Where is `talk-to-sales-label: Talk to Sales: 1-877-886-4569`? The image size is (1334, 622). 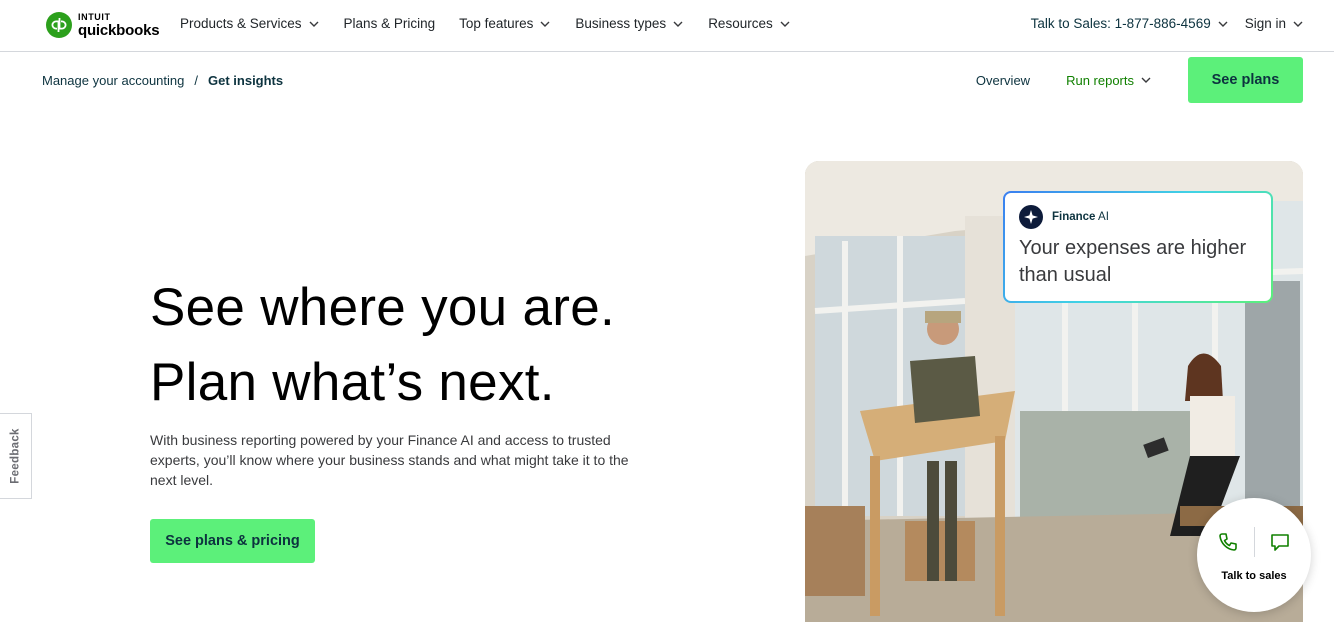 talk-to-sales-label: Talk to Sales: 1-877-886-4569 is located at coordinates (1120, 23).